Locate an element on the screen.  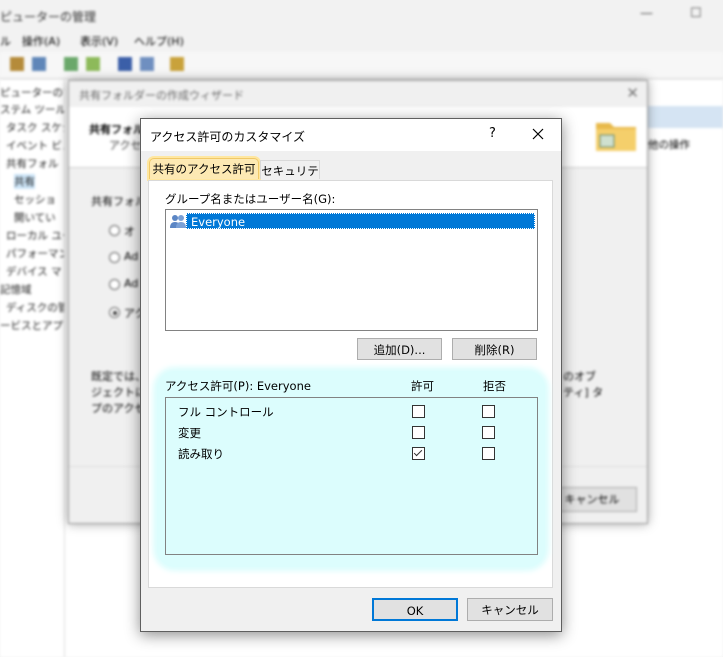
tree-item: セッショ is located at coordinates (35, 199).